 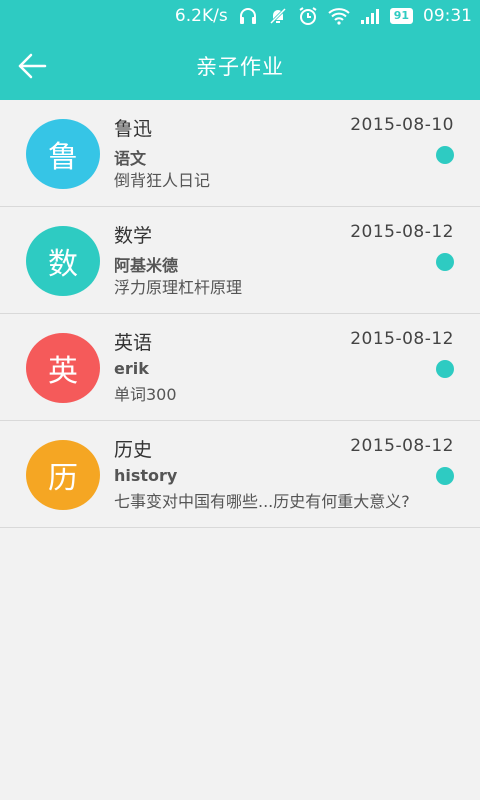 I want to click on title-bar: 亲子作业, so click(x=240, y=66).